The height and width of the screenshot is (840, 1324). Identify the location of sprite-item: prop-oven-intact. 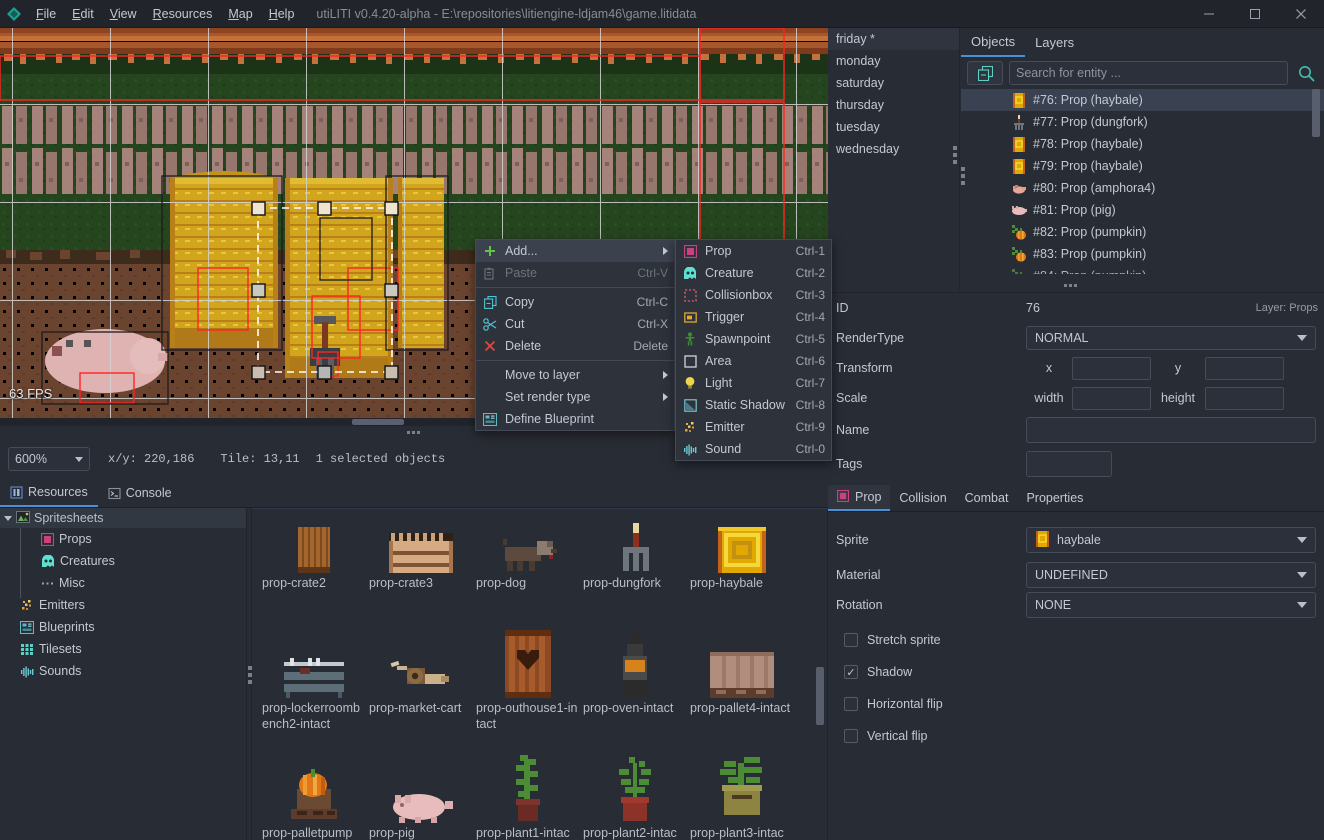
(634, 674).